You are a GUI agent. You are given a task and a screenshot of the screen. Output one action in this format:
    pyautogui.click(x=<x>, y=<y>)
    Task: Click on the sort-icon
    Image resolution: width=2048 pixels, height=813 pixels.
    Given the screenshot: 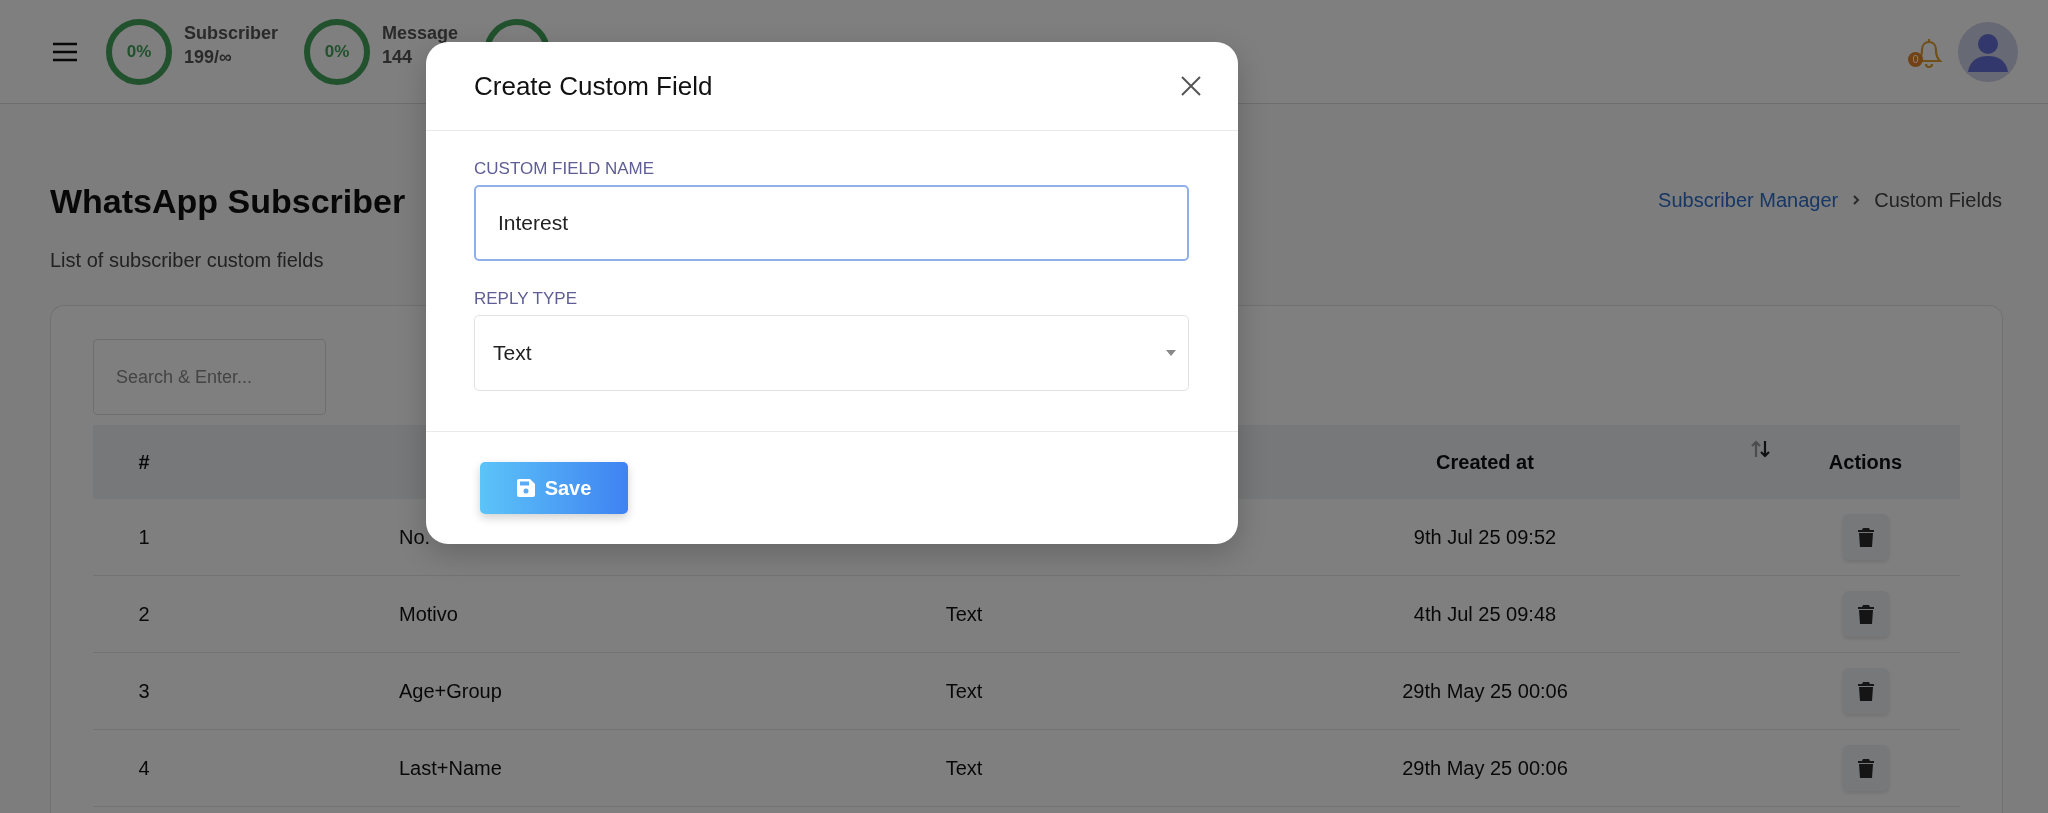 What is the action you would take?
    pyautogui.click(x=1761, y=448)
    